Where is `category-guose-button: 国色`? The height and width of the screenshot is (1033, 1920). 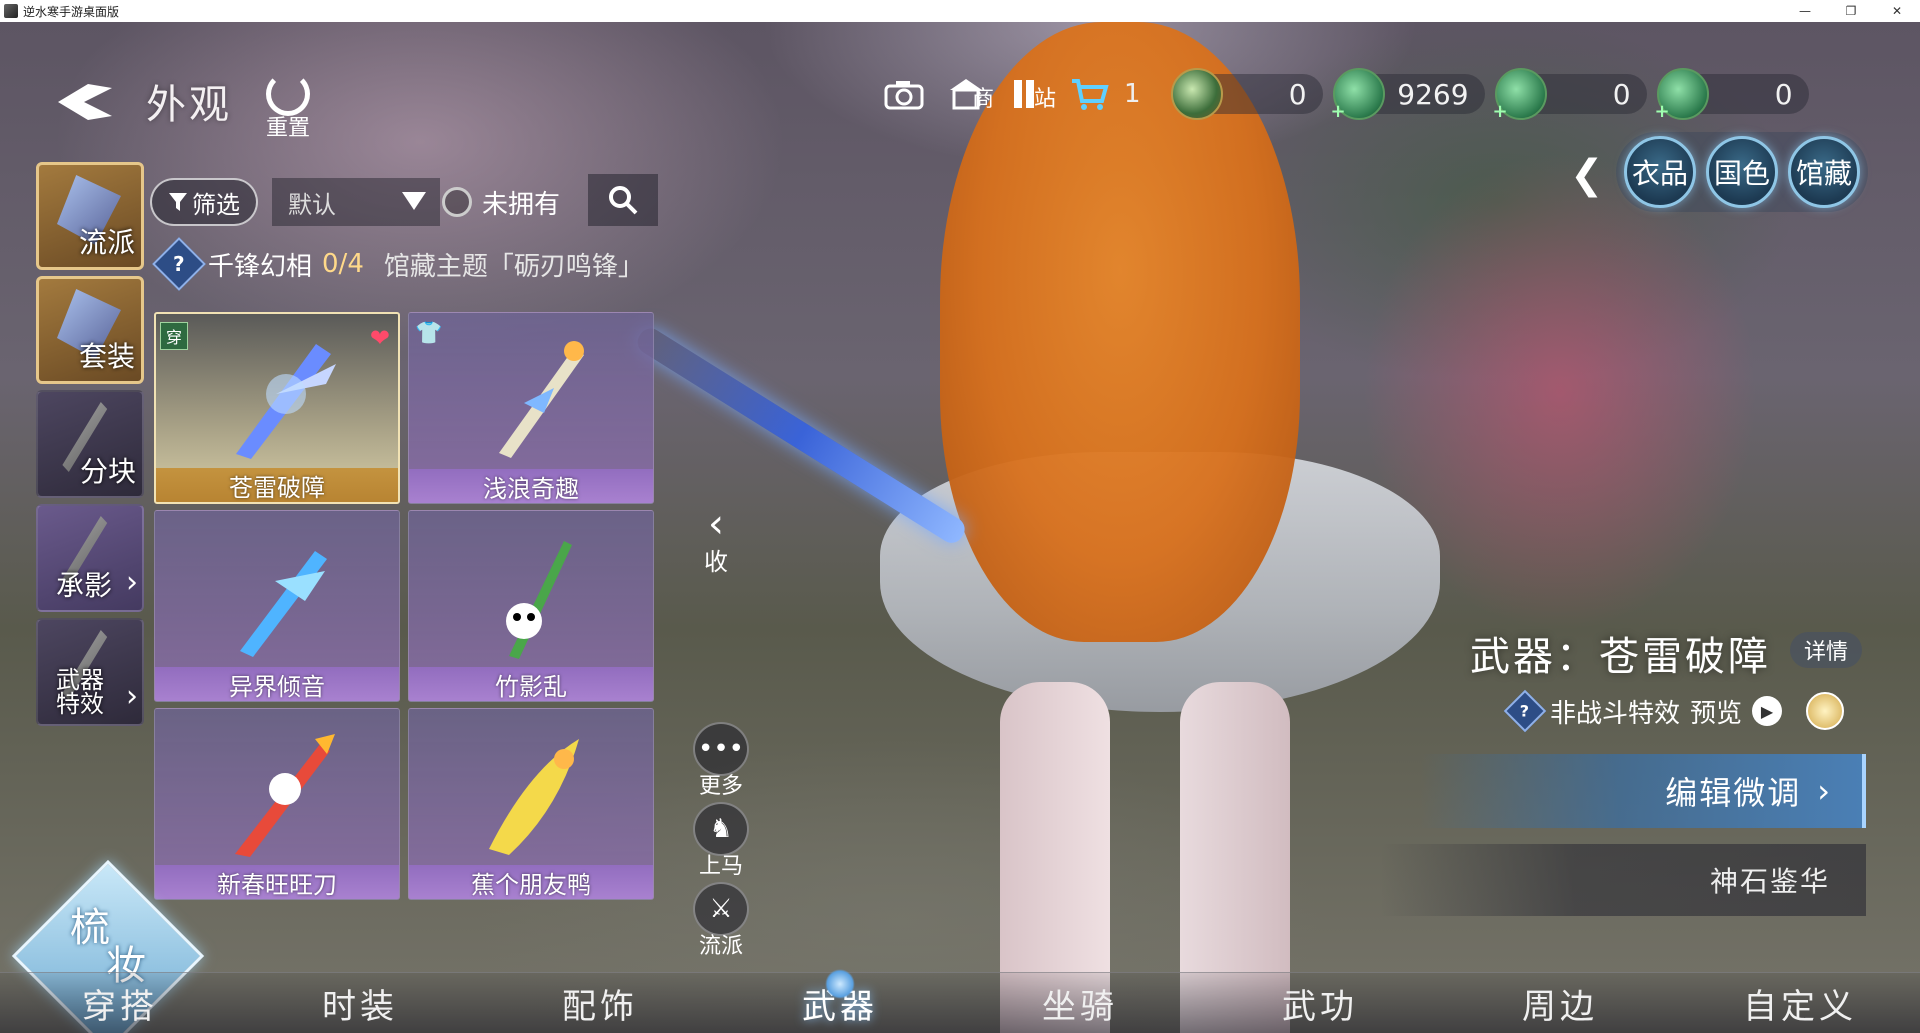
category-guose-button: 国色 is located at coordinates (1742, 172).